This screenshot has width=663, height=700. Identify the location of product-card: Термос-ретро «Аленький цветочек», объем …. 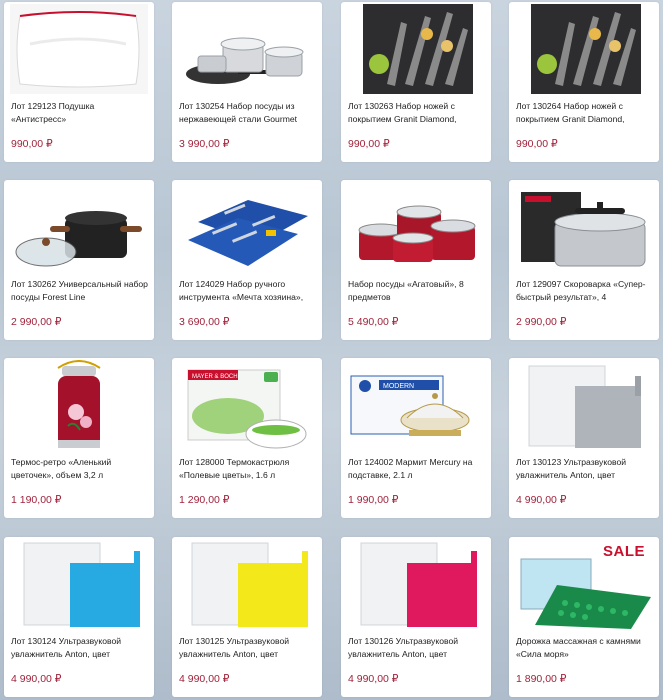
(79, 438).